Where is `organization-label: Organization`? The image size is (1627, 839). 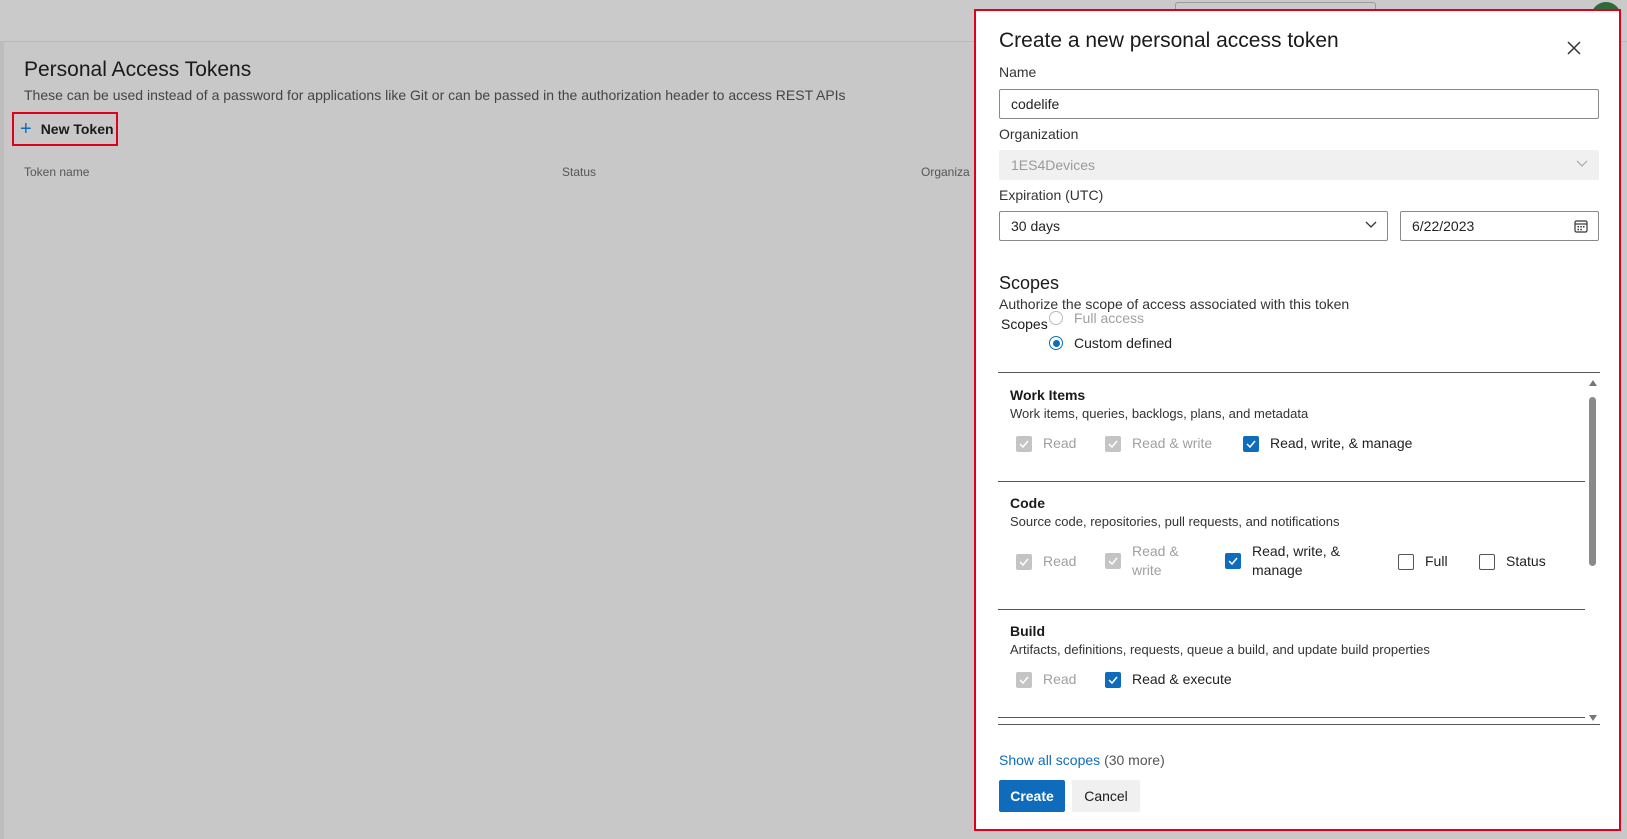 organization-label: Organization is located at coordinates (1039, 134).